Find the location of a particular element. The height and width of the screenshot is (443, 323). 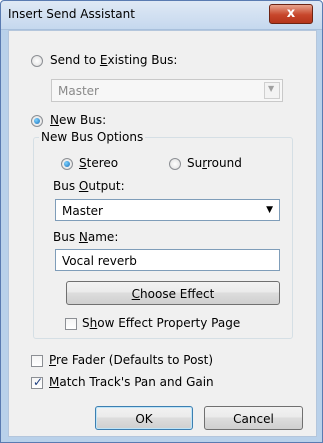

pre-fader-label-rest: re Fader (Defaults to Post) is located at coordinates (135, 360).